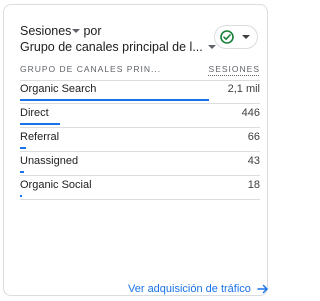 This screenshot has width=320, height=301. I want to click on metric-label: Sesiones, so click(46, 31).